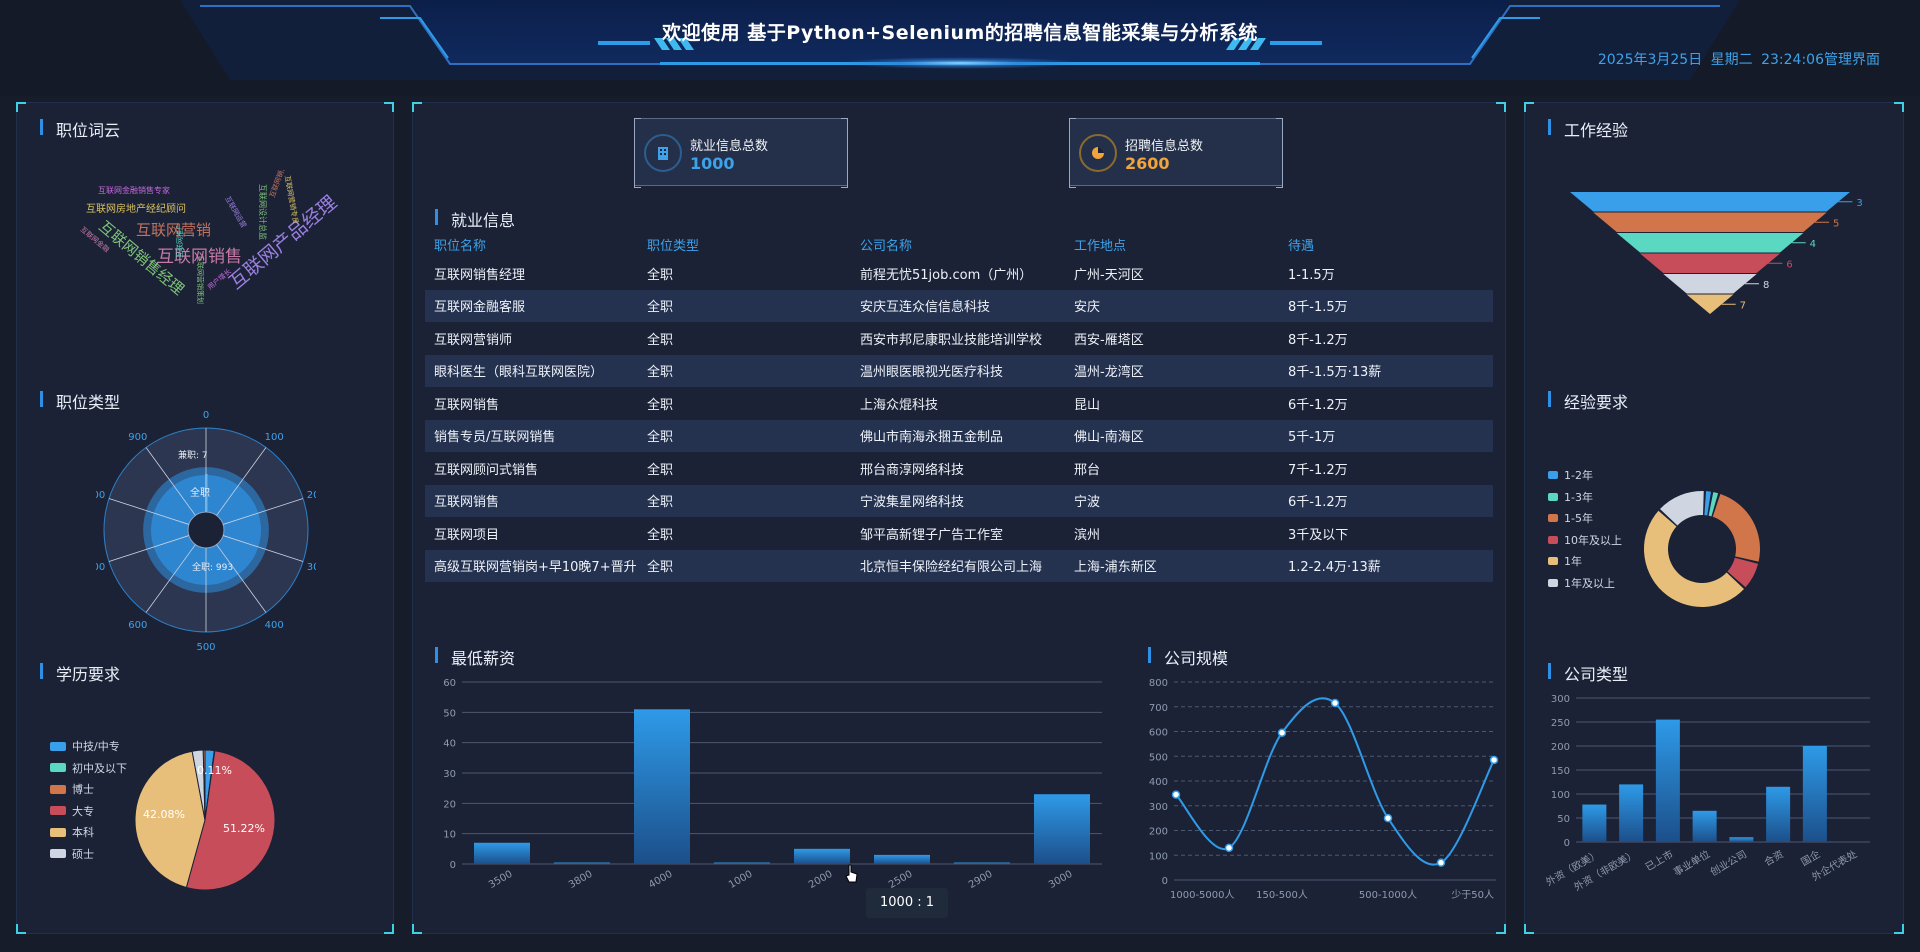  I want to click on table-row: 互联网营销师 全职 西安市邦尼康职业技能培训学校 西安-雁塔区 8千-1.2万, so click(959, 338).